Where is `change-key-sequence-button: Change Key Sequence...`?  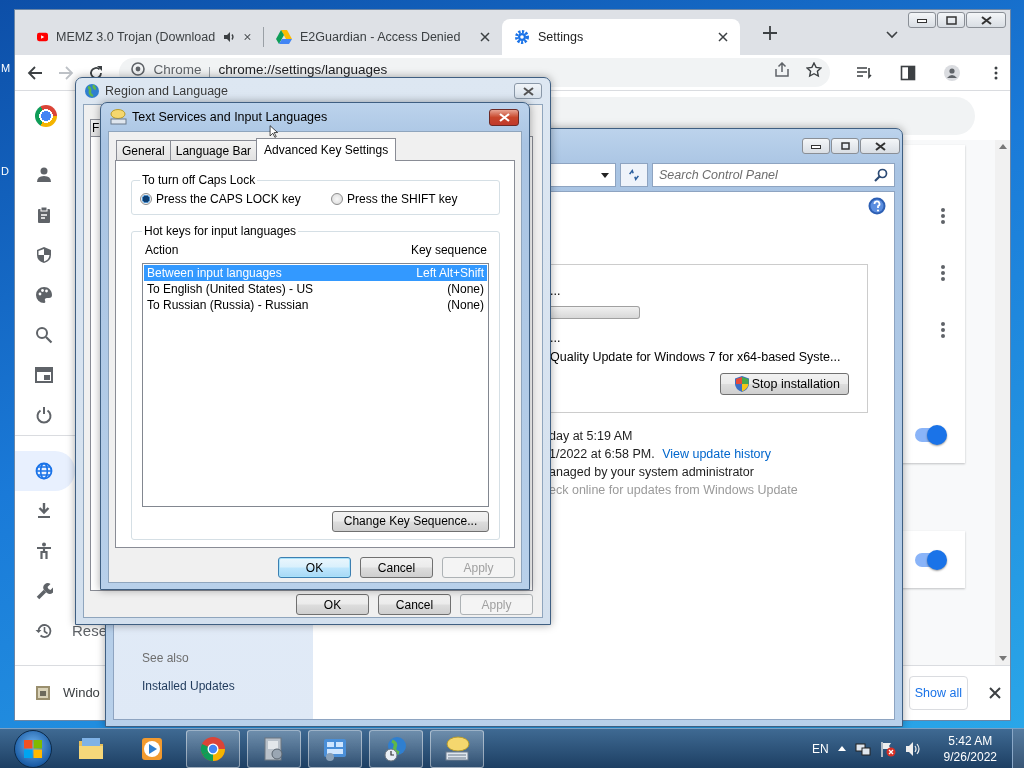
change-key-sequence-button: Change Key Sequence... is located at coordinates (410, 521).